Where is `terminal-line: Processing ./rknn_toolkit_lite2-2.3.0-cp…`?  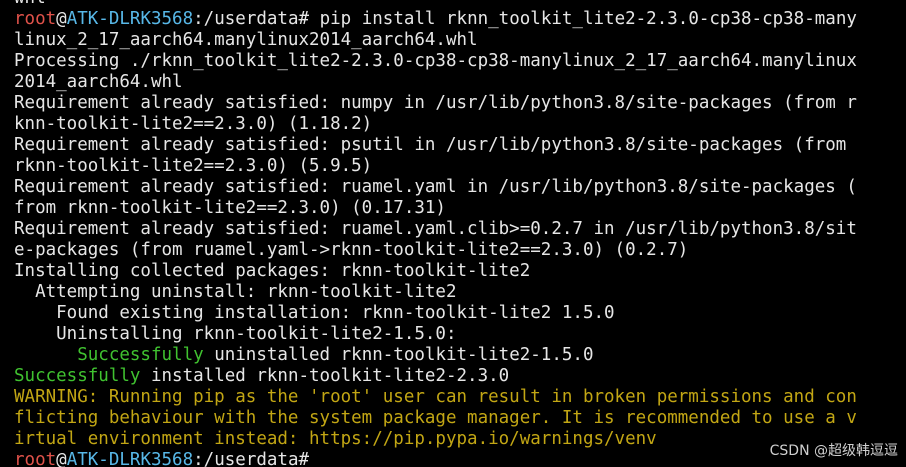 terminal-line: Processing ./rknn_toolkit_lite2-2.3.0-cp… is located at coordinates (459, 61).